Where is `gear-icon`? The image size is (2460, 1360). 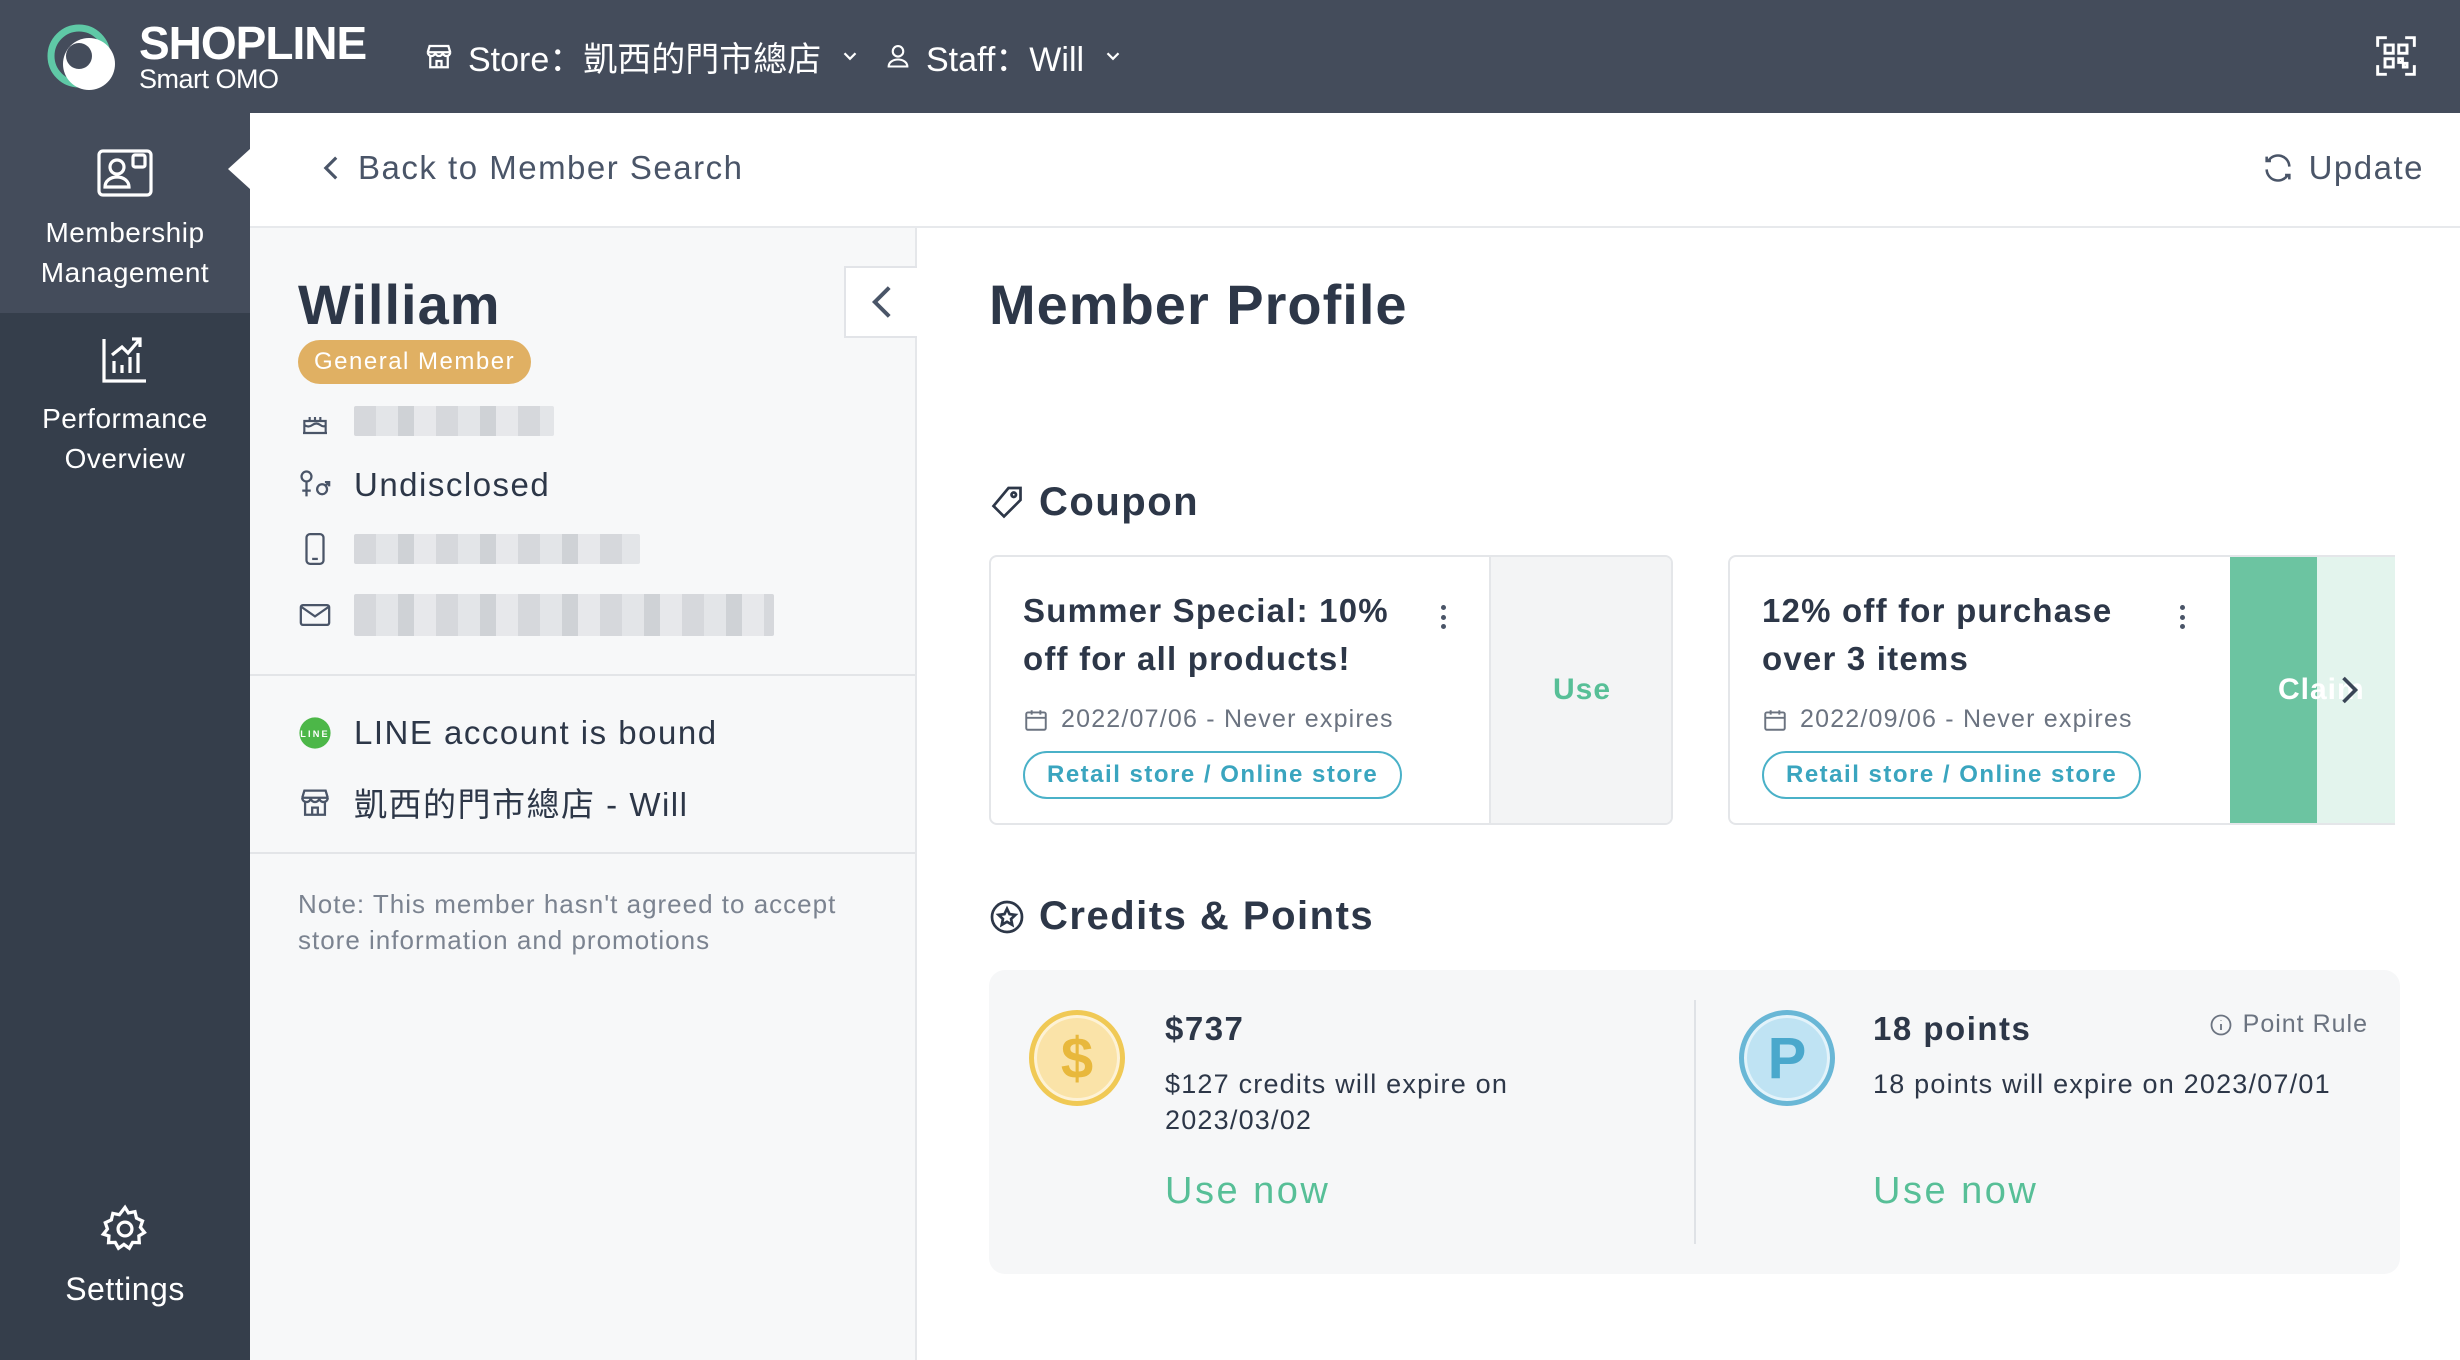 gear-icon is located at coordinates (123, 1227).